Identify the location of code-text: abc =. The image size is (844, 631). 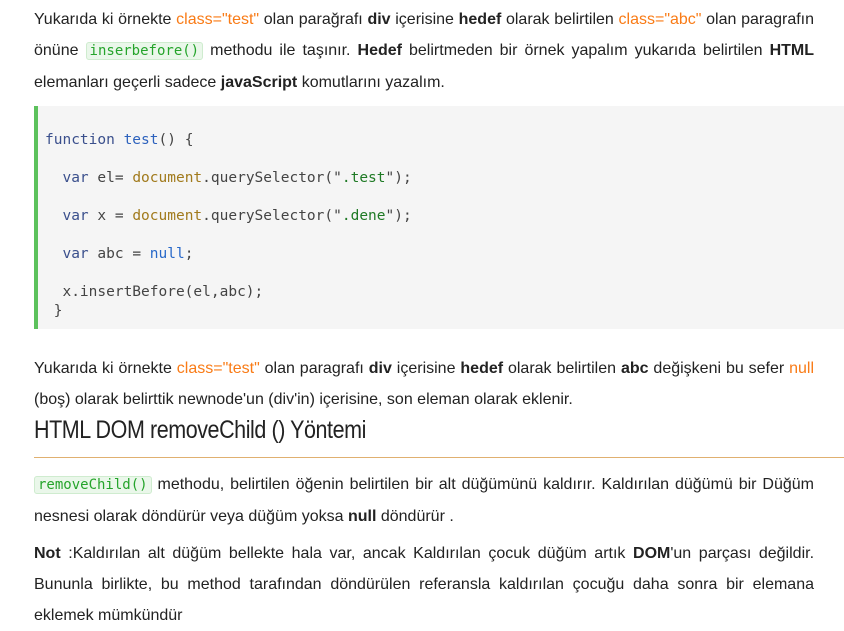
(119, 254).